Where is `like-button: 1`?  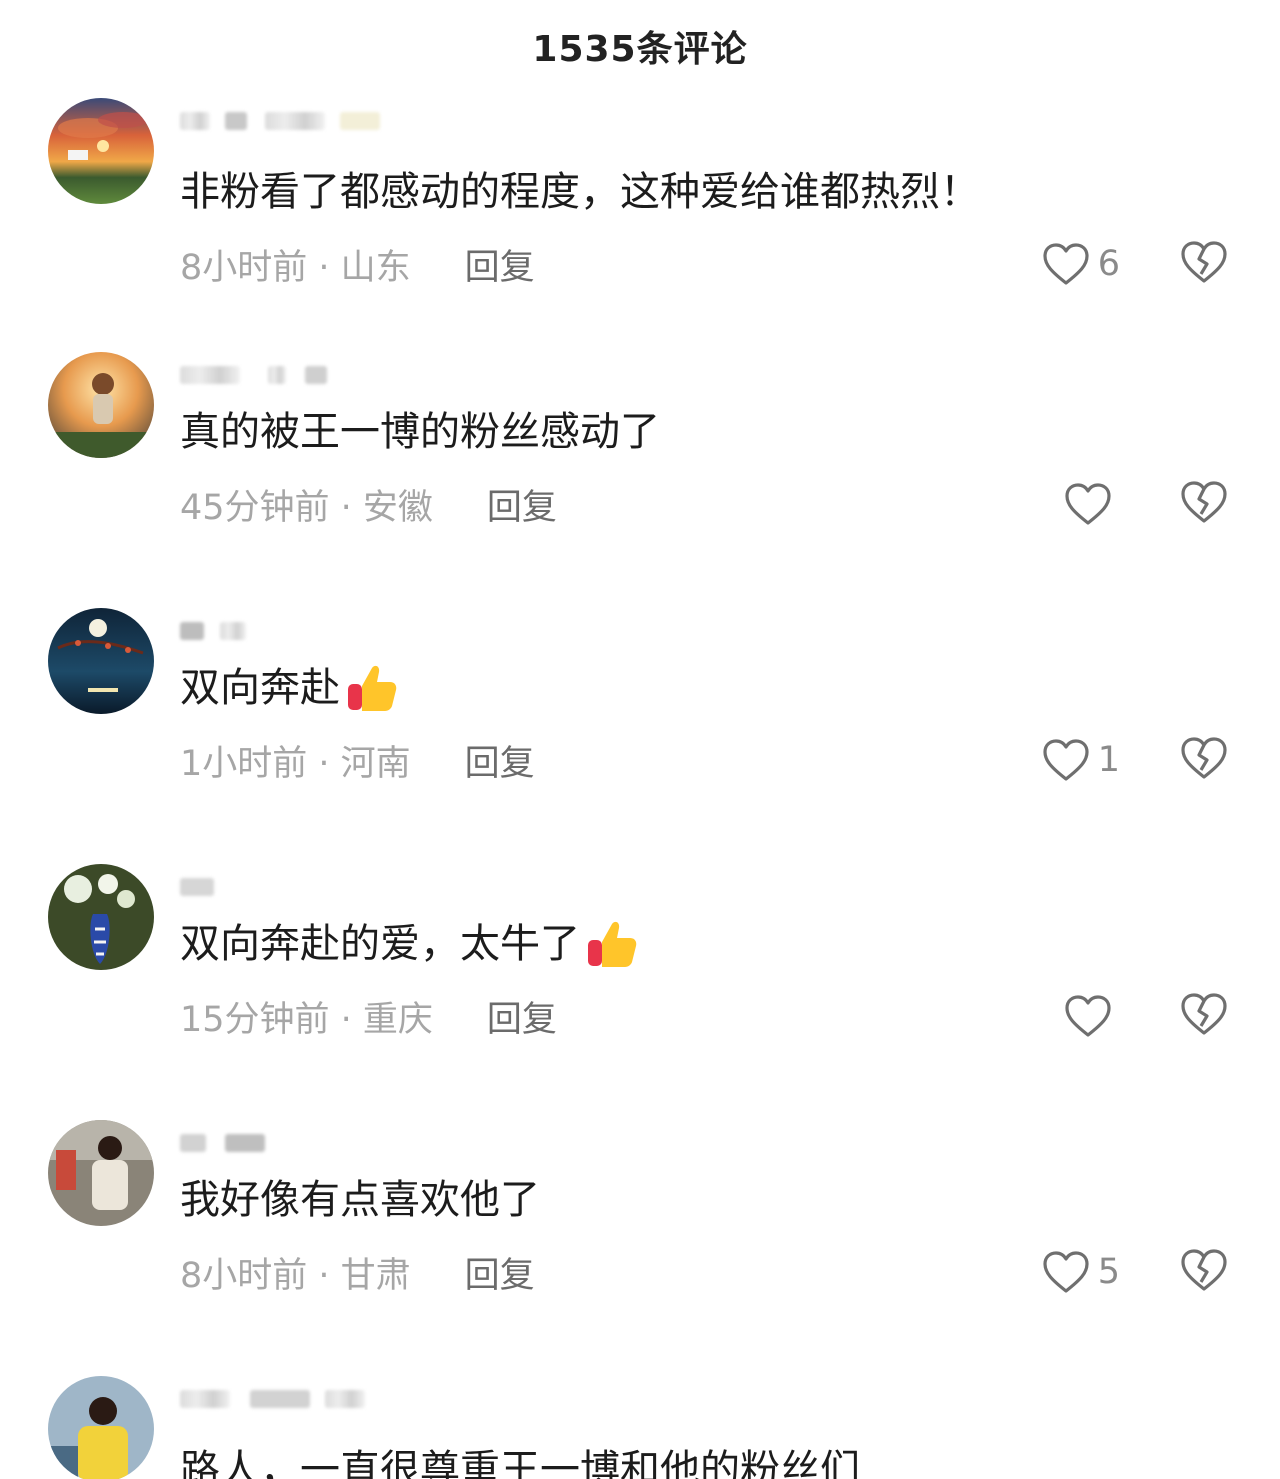 like-button: 1 is located at coordinates (1075, 760).